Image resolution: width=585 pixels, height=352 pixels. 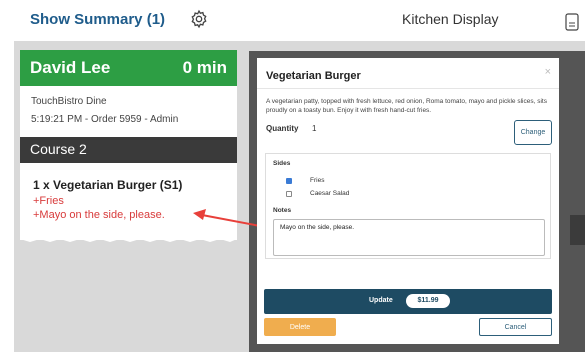 I want to click on notes-label: Notes, so click(x=282, y=210).